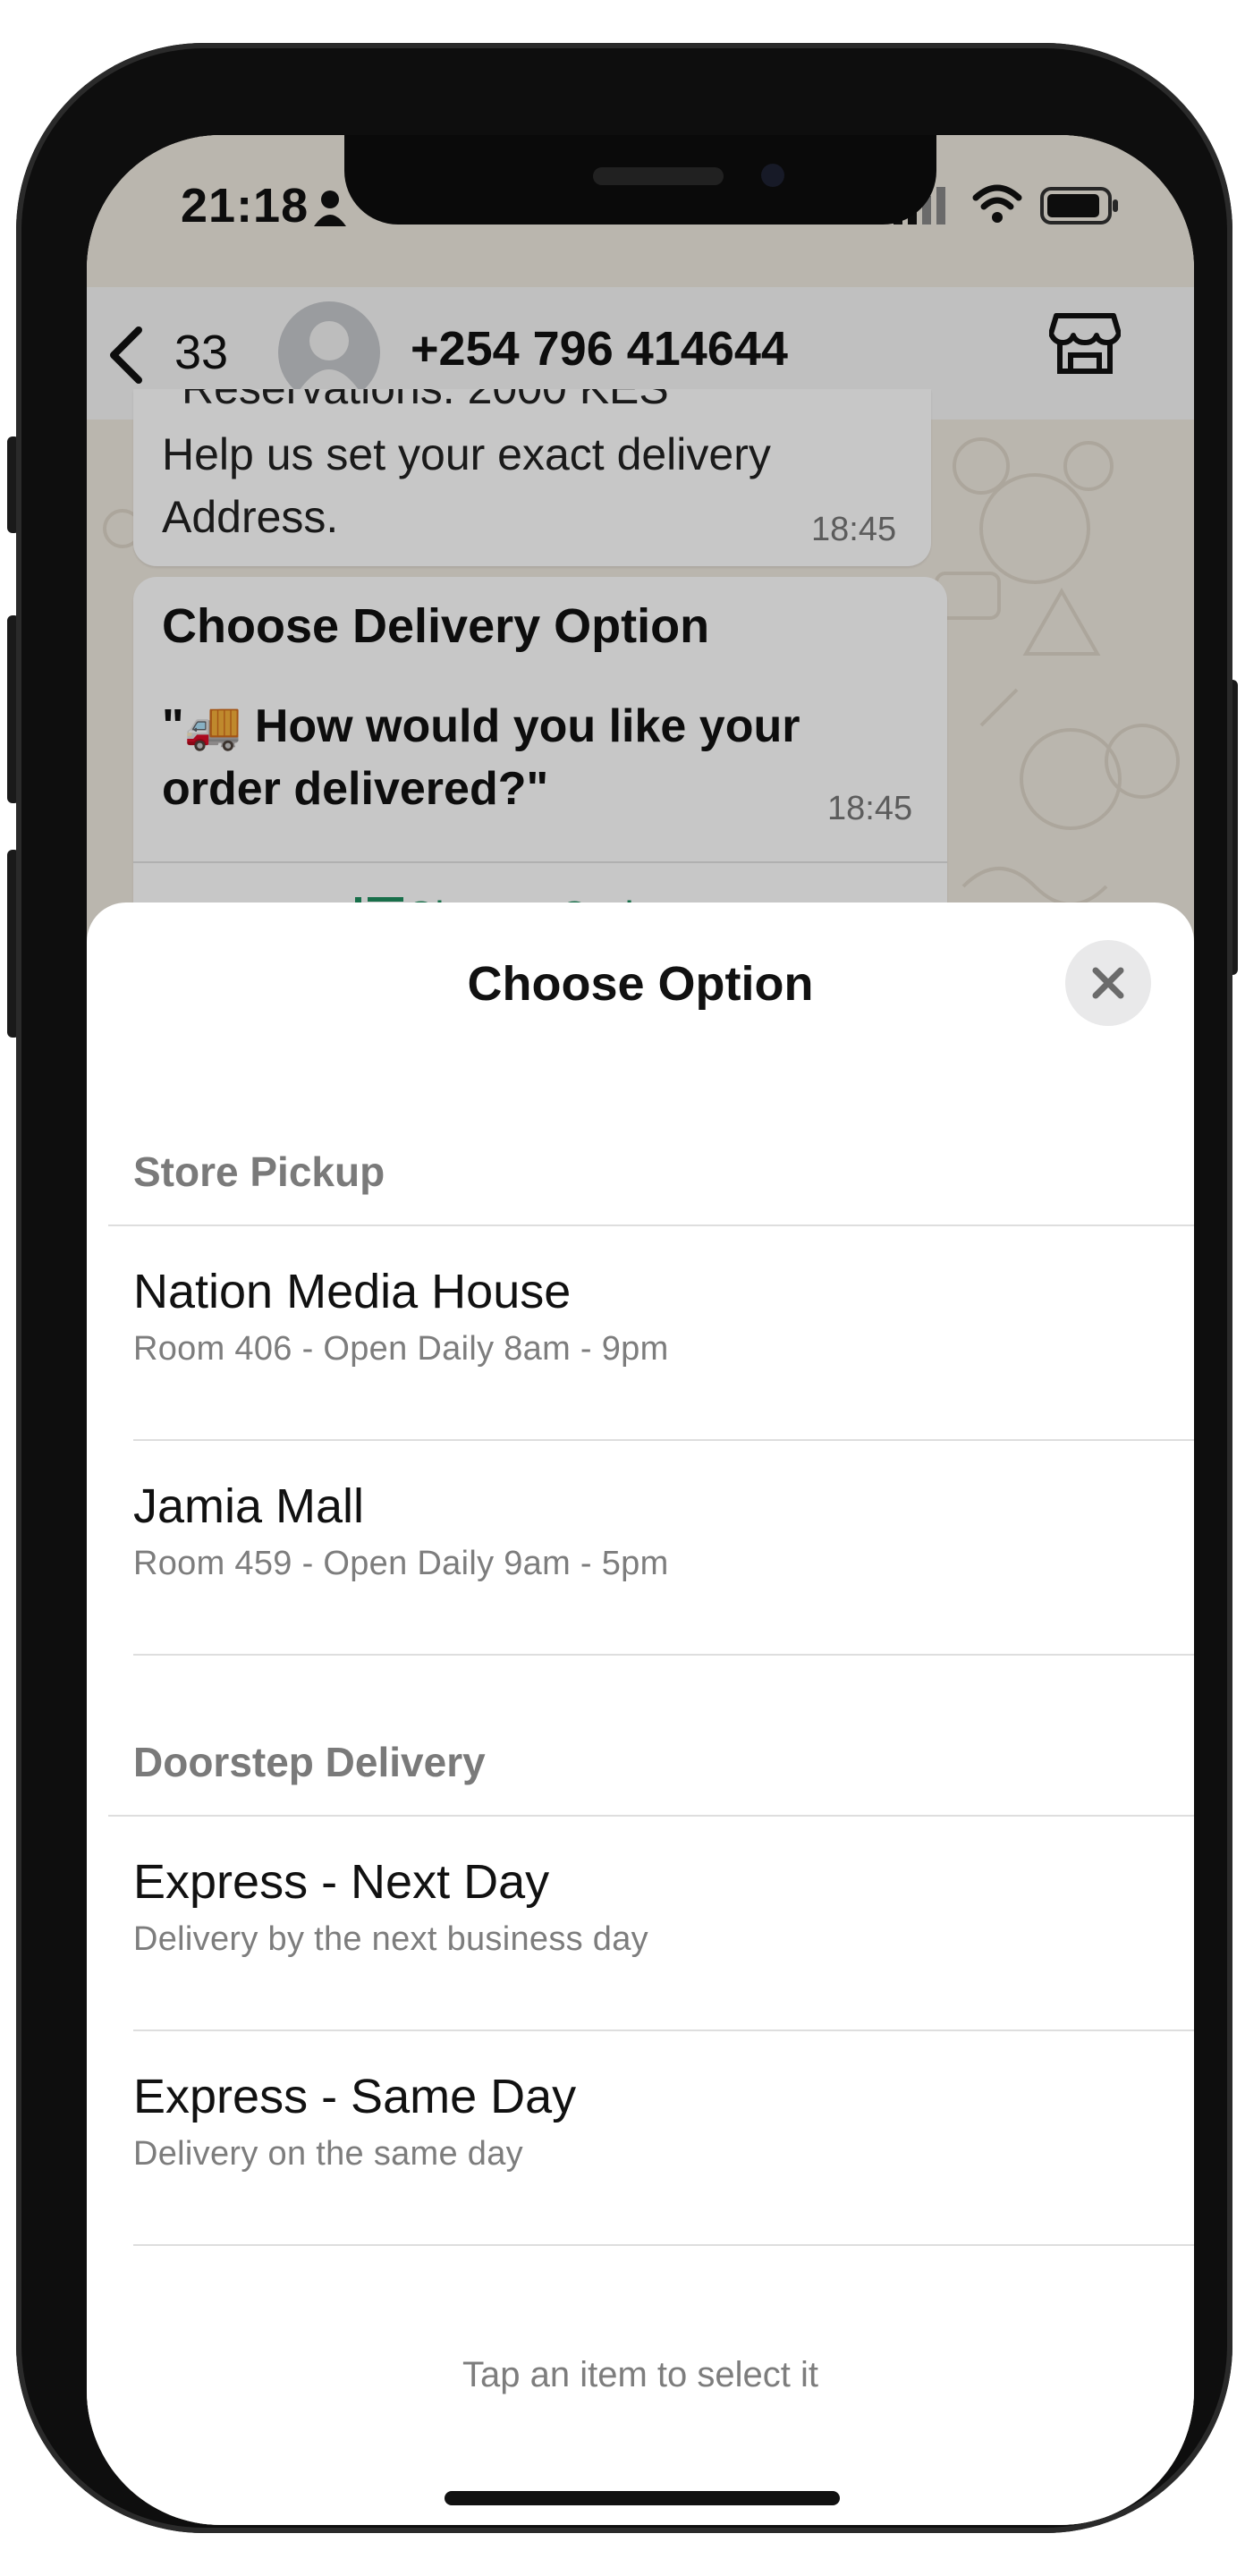  I want to click on sheet-footer-hint: Tap an item to select it, so click(640, 2374).